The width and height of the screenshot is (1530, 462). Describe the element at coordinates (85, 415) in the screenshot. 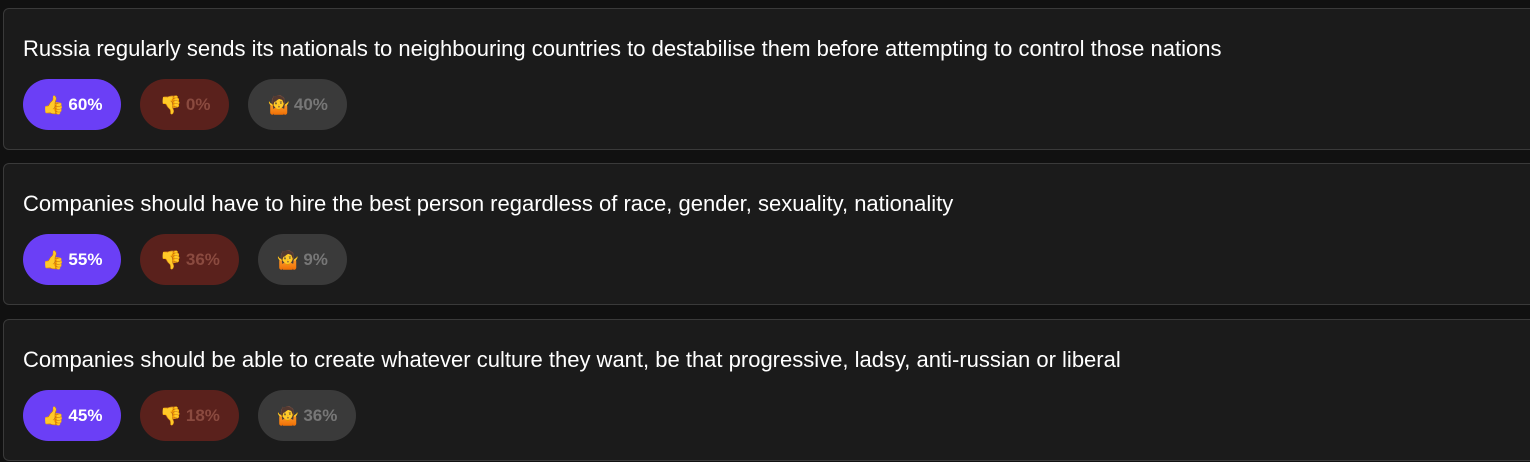

I see `agree-percentage: 45%` at that location.